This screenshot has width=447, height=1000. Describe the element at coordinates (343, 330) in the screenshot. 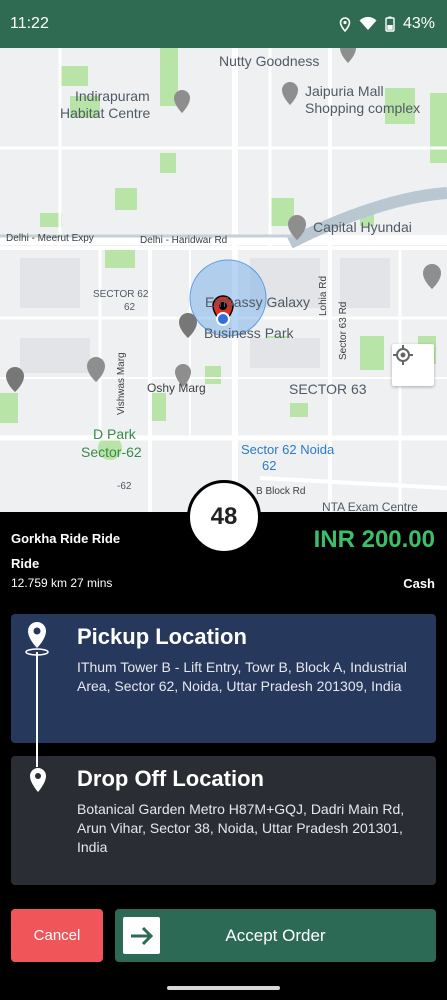

I see `map-label: Sector 63 Rd` at that location.